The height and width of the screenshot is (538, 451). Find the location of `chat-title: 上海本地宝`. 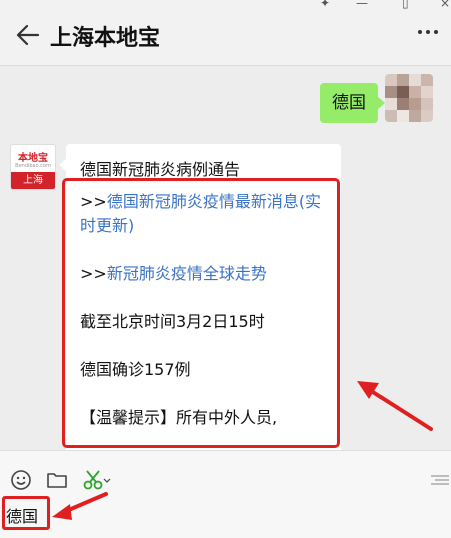

chat-title: 上海本地宝 is located at coordinates (105, 38).